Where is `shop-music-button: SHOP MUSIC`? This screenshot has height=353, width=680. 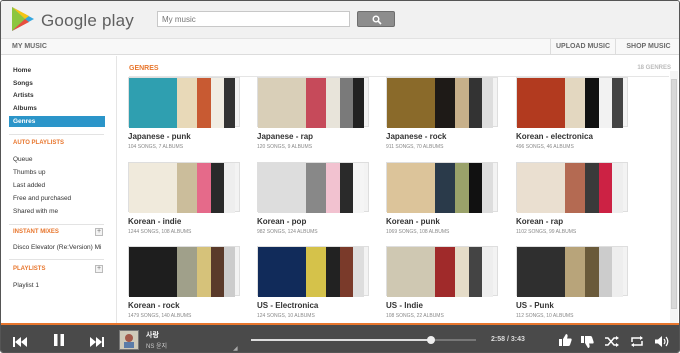 shop-music-button: SHOP MUSIC is located at coordinates (647, 46).